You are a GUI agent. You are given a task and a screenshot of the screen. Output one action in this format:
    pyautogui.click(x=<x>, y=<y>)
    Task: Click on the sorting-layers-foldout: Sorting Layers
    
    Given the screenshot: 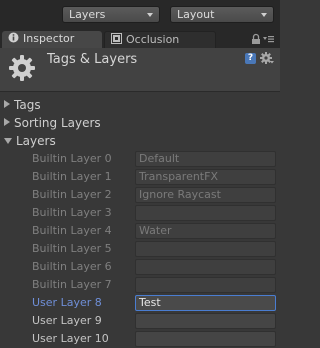 What is the action you would take?
    pyautogui.click(x=52, y=123)
    